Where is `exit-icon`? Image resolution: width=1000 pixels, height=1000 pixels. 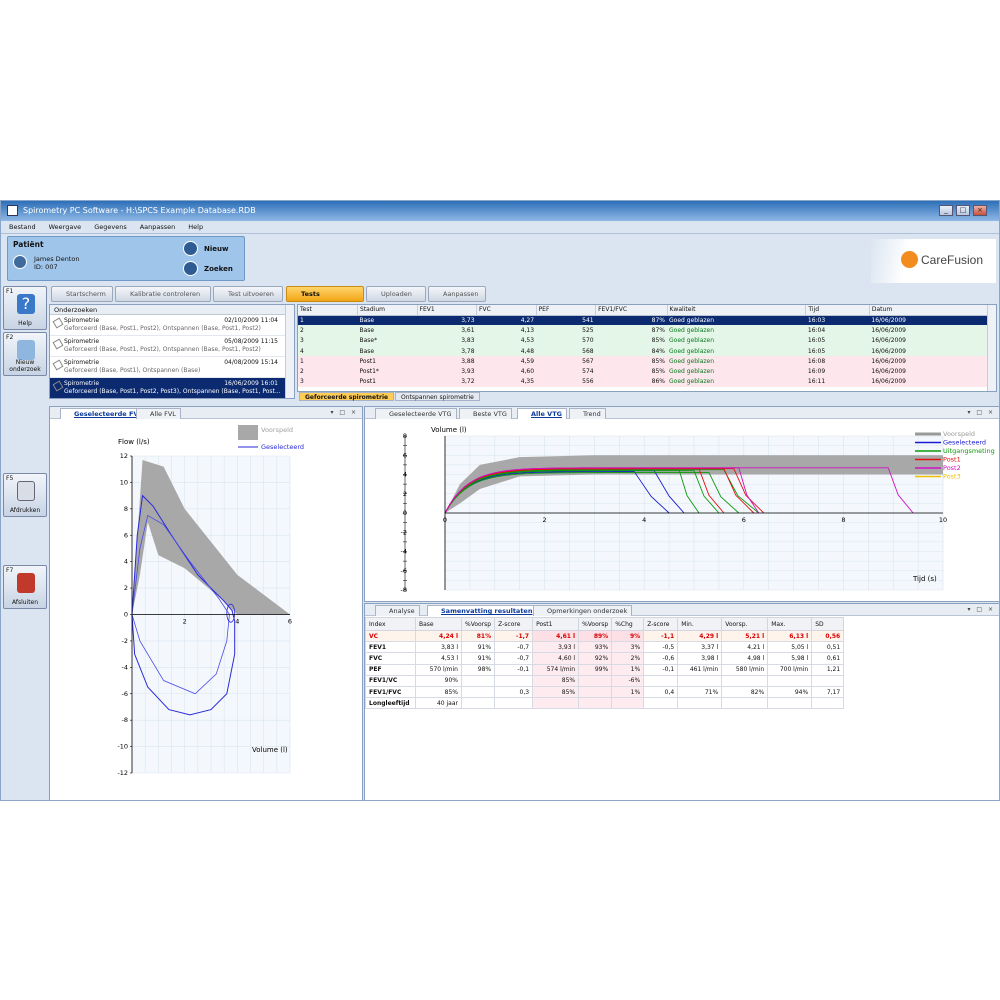 exit-icon is located at coordinates (26, 583).